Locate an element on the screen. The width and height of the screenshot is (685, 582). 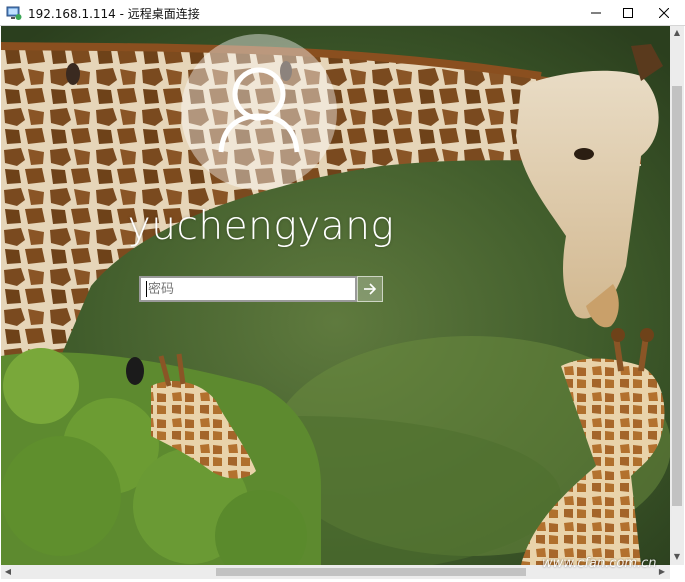
submit-button is located at coordinates (370, 289).